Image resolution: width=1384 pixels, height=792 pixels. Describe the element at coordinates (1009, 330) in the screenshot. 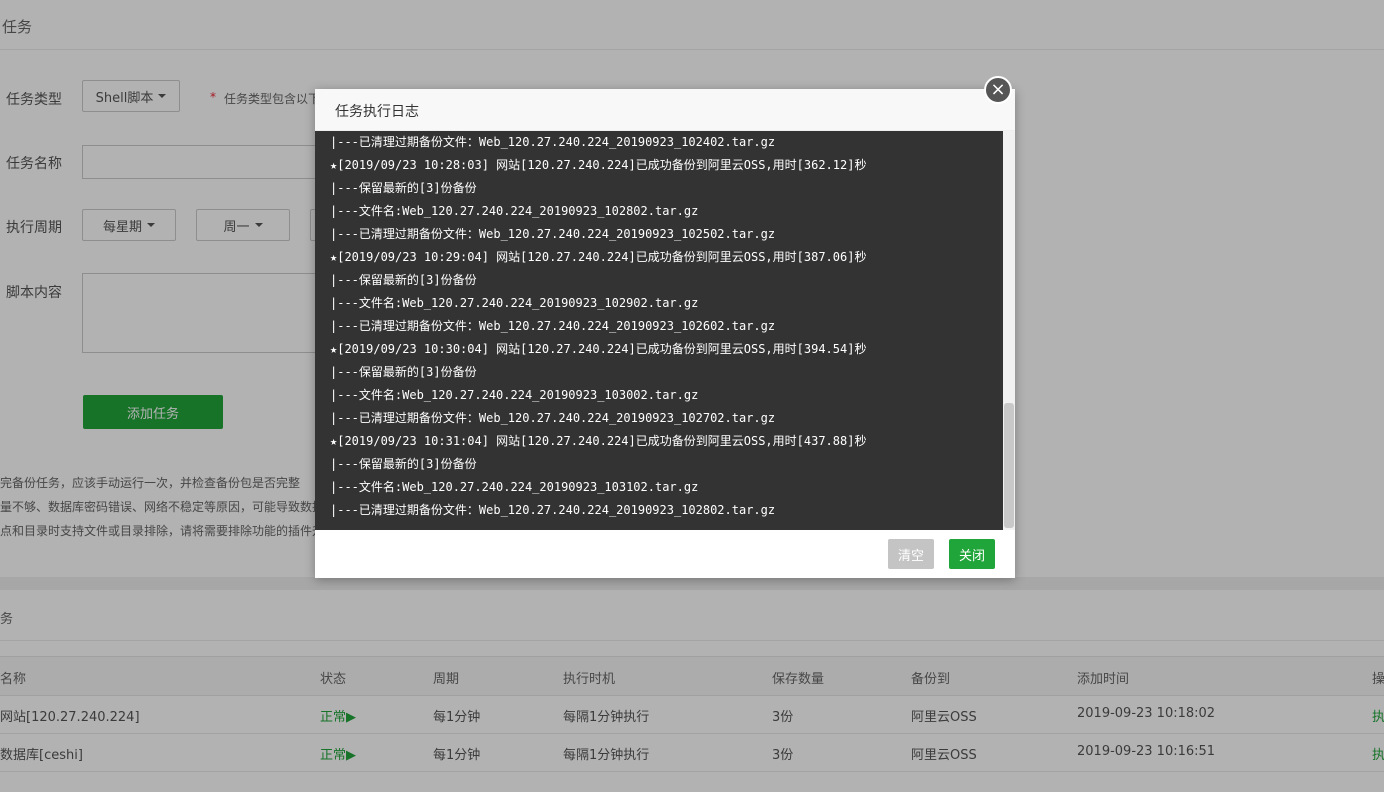

I see `scrollbar` at that location.